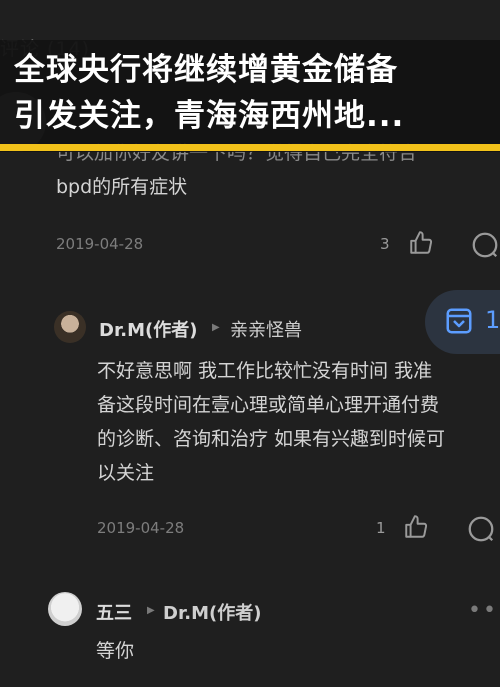 This screenshot has width=500, height=687. Describe the element at coordinates (114, 612) in the screenshot. I see `reply-author: 五三` at that location.